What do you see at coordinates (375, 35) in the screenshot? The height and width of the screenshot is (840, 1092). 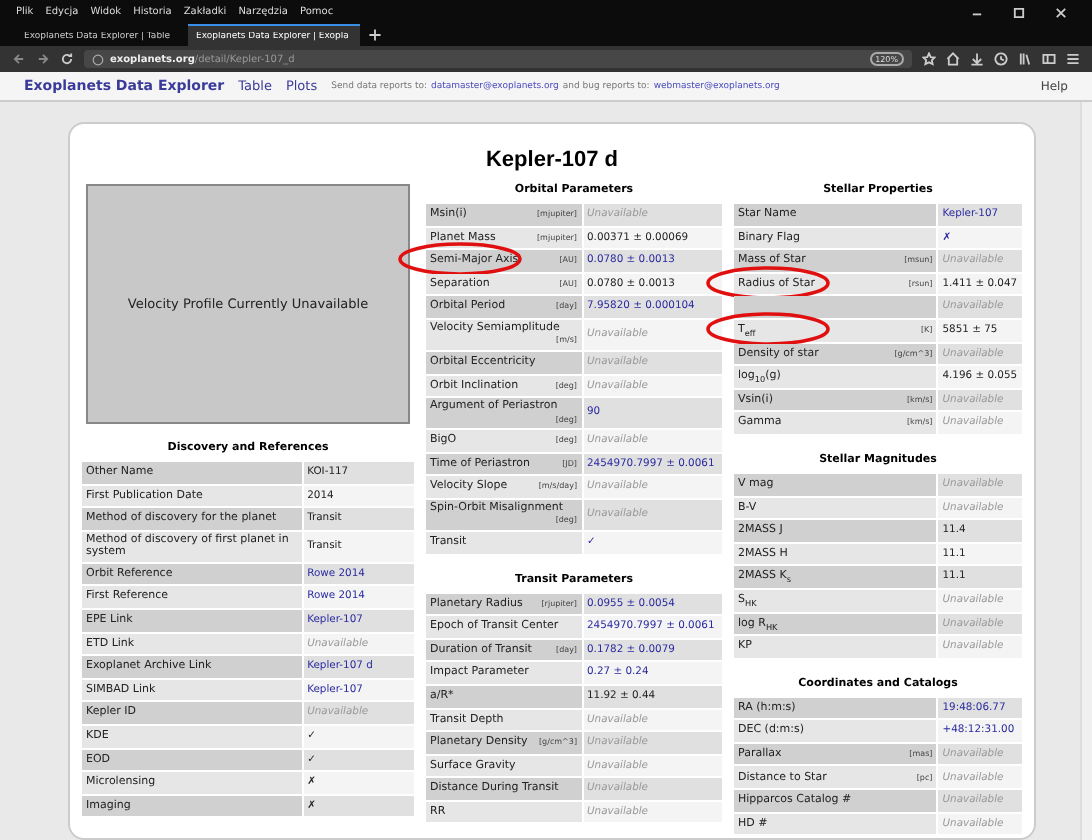 I see `plus-icon` at bounding box center [375, 35].